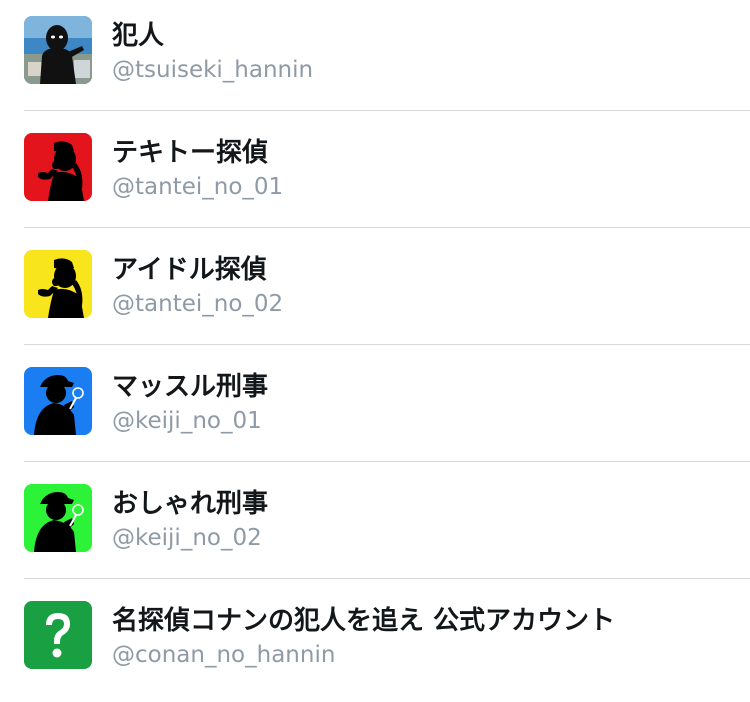 Image resolution: width=750 pixels, height=702 pixels. What do you see at coordinates (190, 504) in the screenshot?
I see `display-name: おしゃれ刑事` at bounding box center [190, 504].